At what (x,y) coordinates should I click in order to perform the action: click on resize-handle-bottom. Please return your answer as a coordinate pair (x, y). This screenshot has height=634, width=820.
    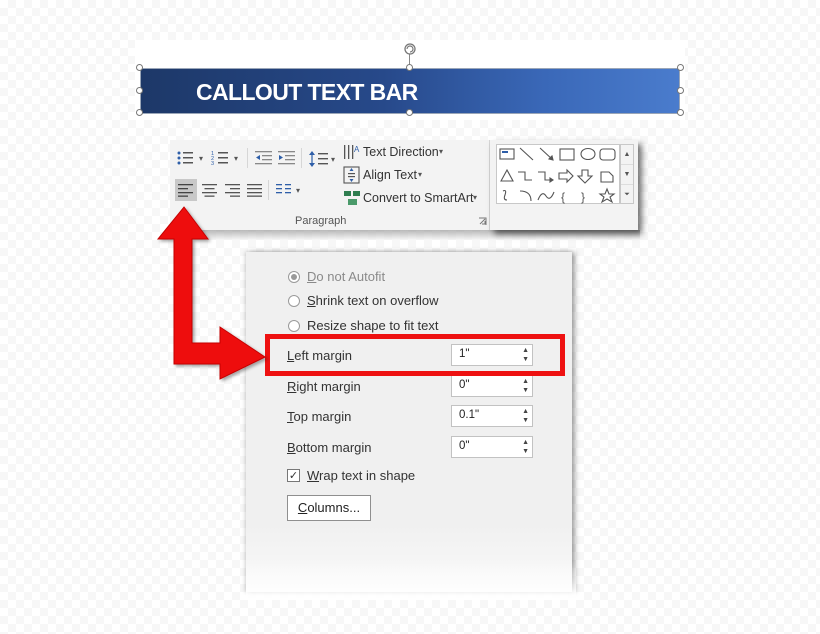
    Looking at the image, I should click on (409, 112).